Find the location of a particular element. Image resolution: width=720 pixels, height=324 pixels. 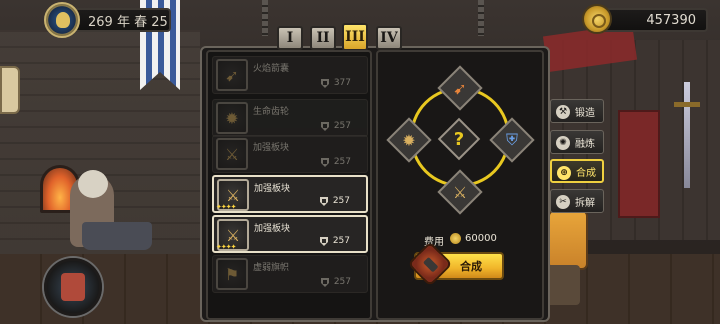

menu-label: 融炼 is located at coordinates (585, 144).